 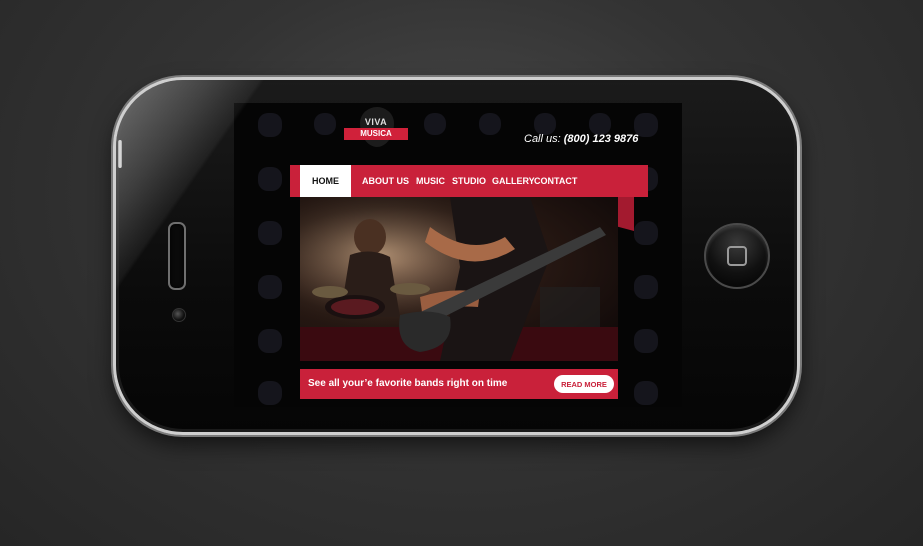 What do you see at coordinates (513, 181) in the screenshot?
I see `nav-item-gallery: GALLERY` at bounding box center [513, 181].